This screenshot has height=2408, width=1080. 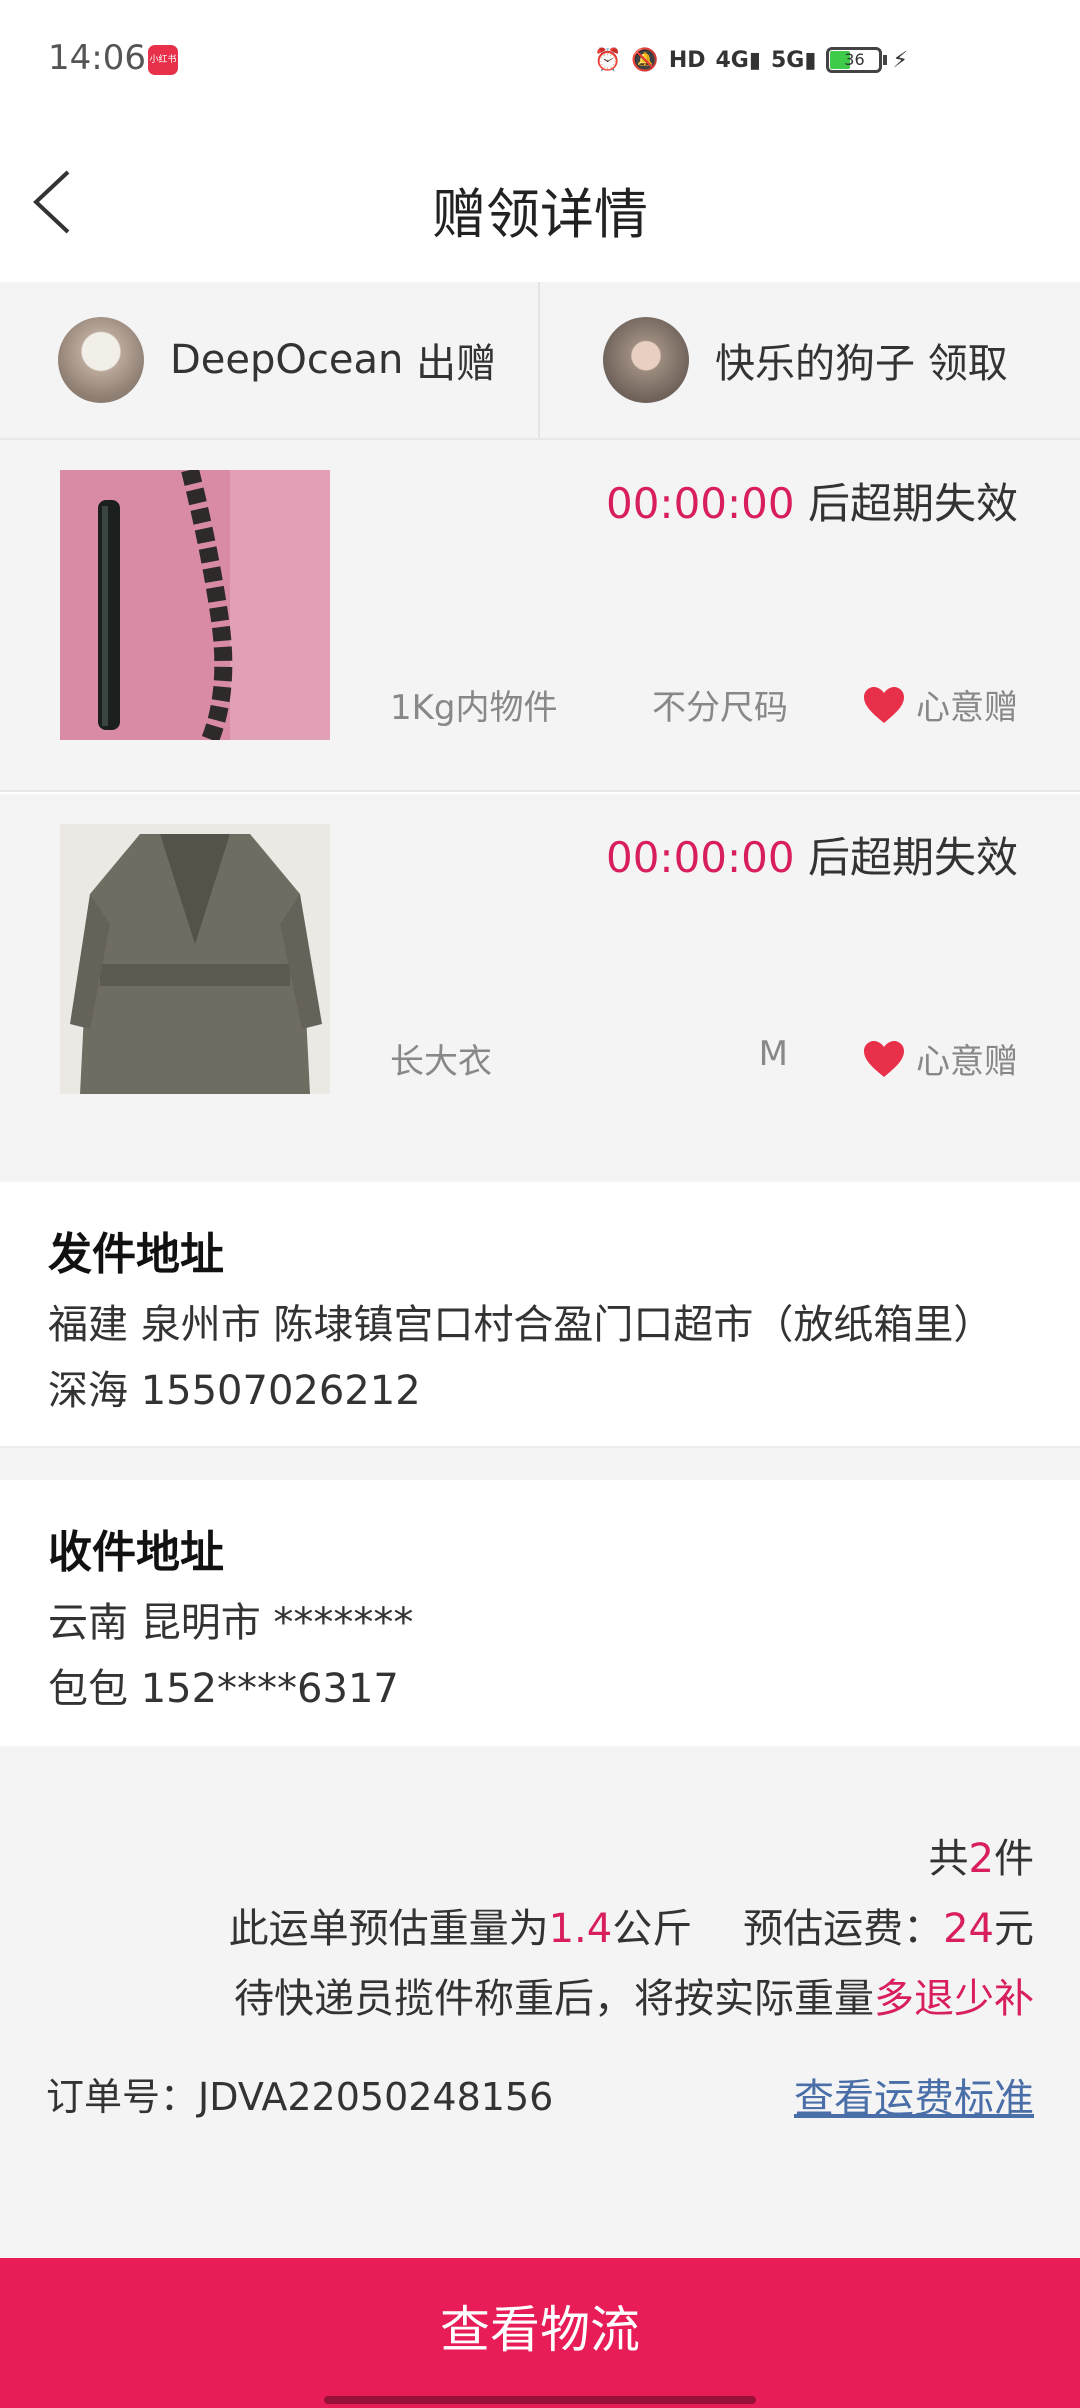 I want to click on home-indicator, so click(x=540, y=2400).